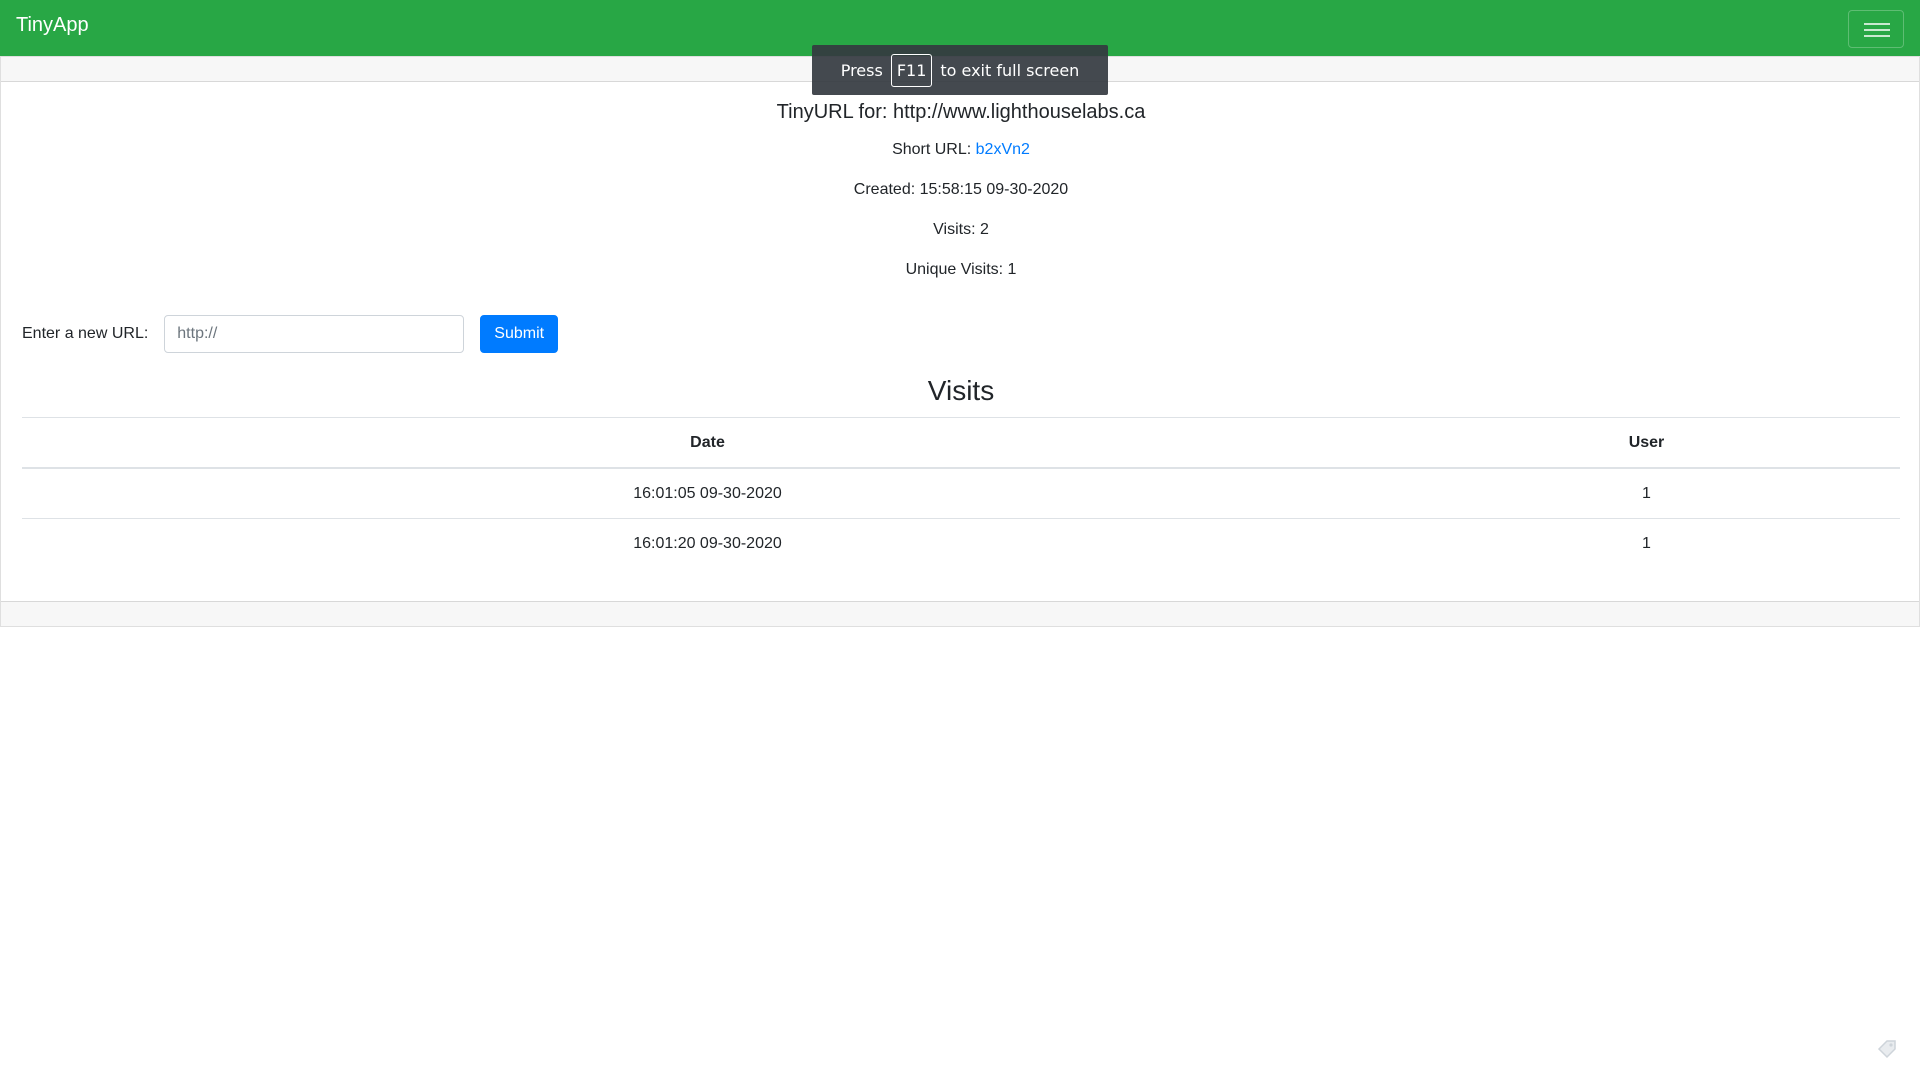 This screenshot has height=1080, width=1920. What do you see at coordinates (961, 229) in the screenshot?
I see `visits-count: Visits: 2` at bounding box center [961, 229].